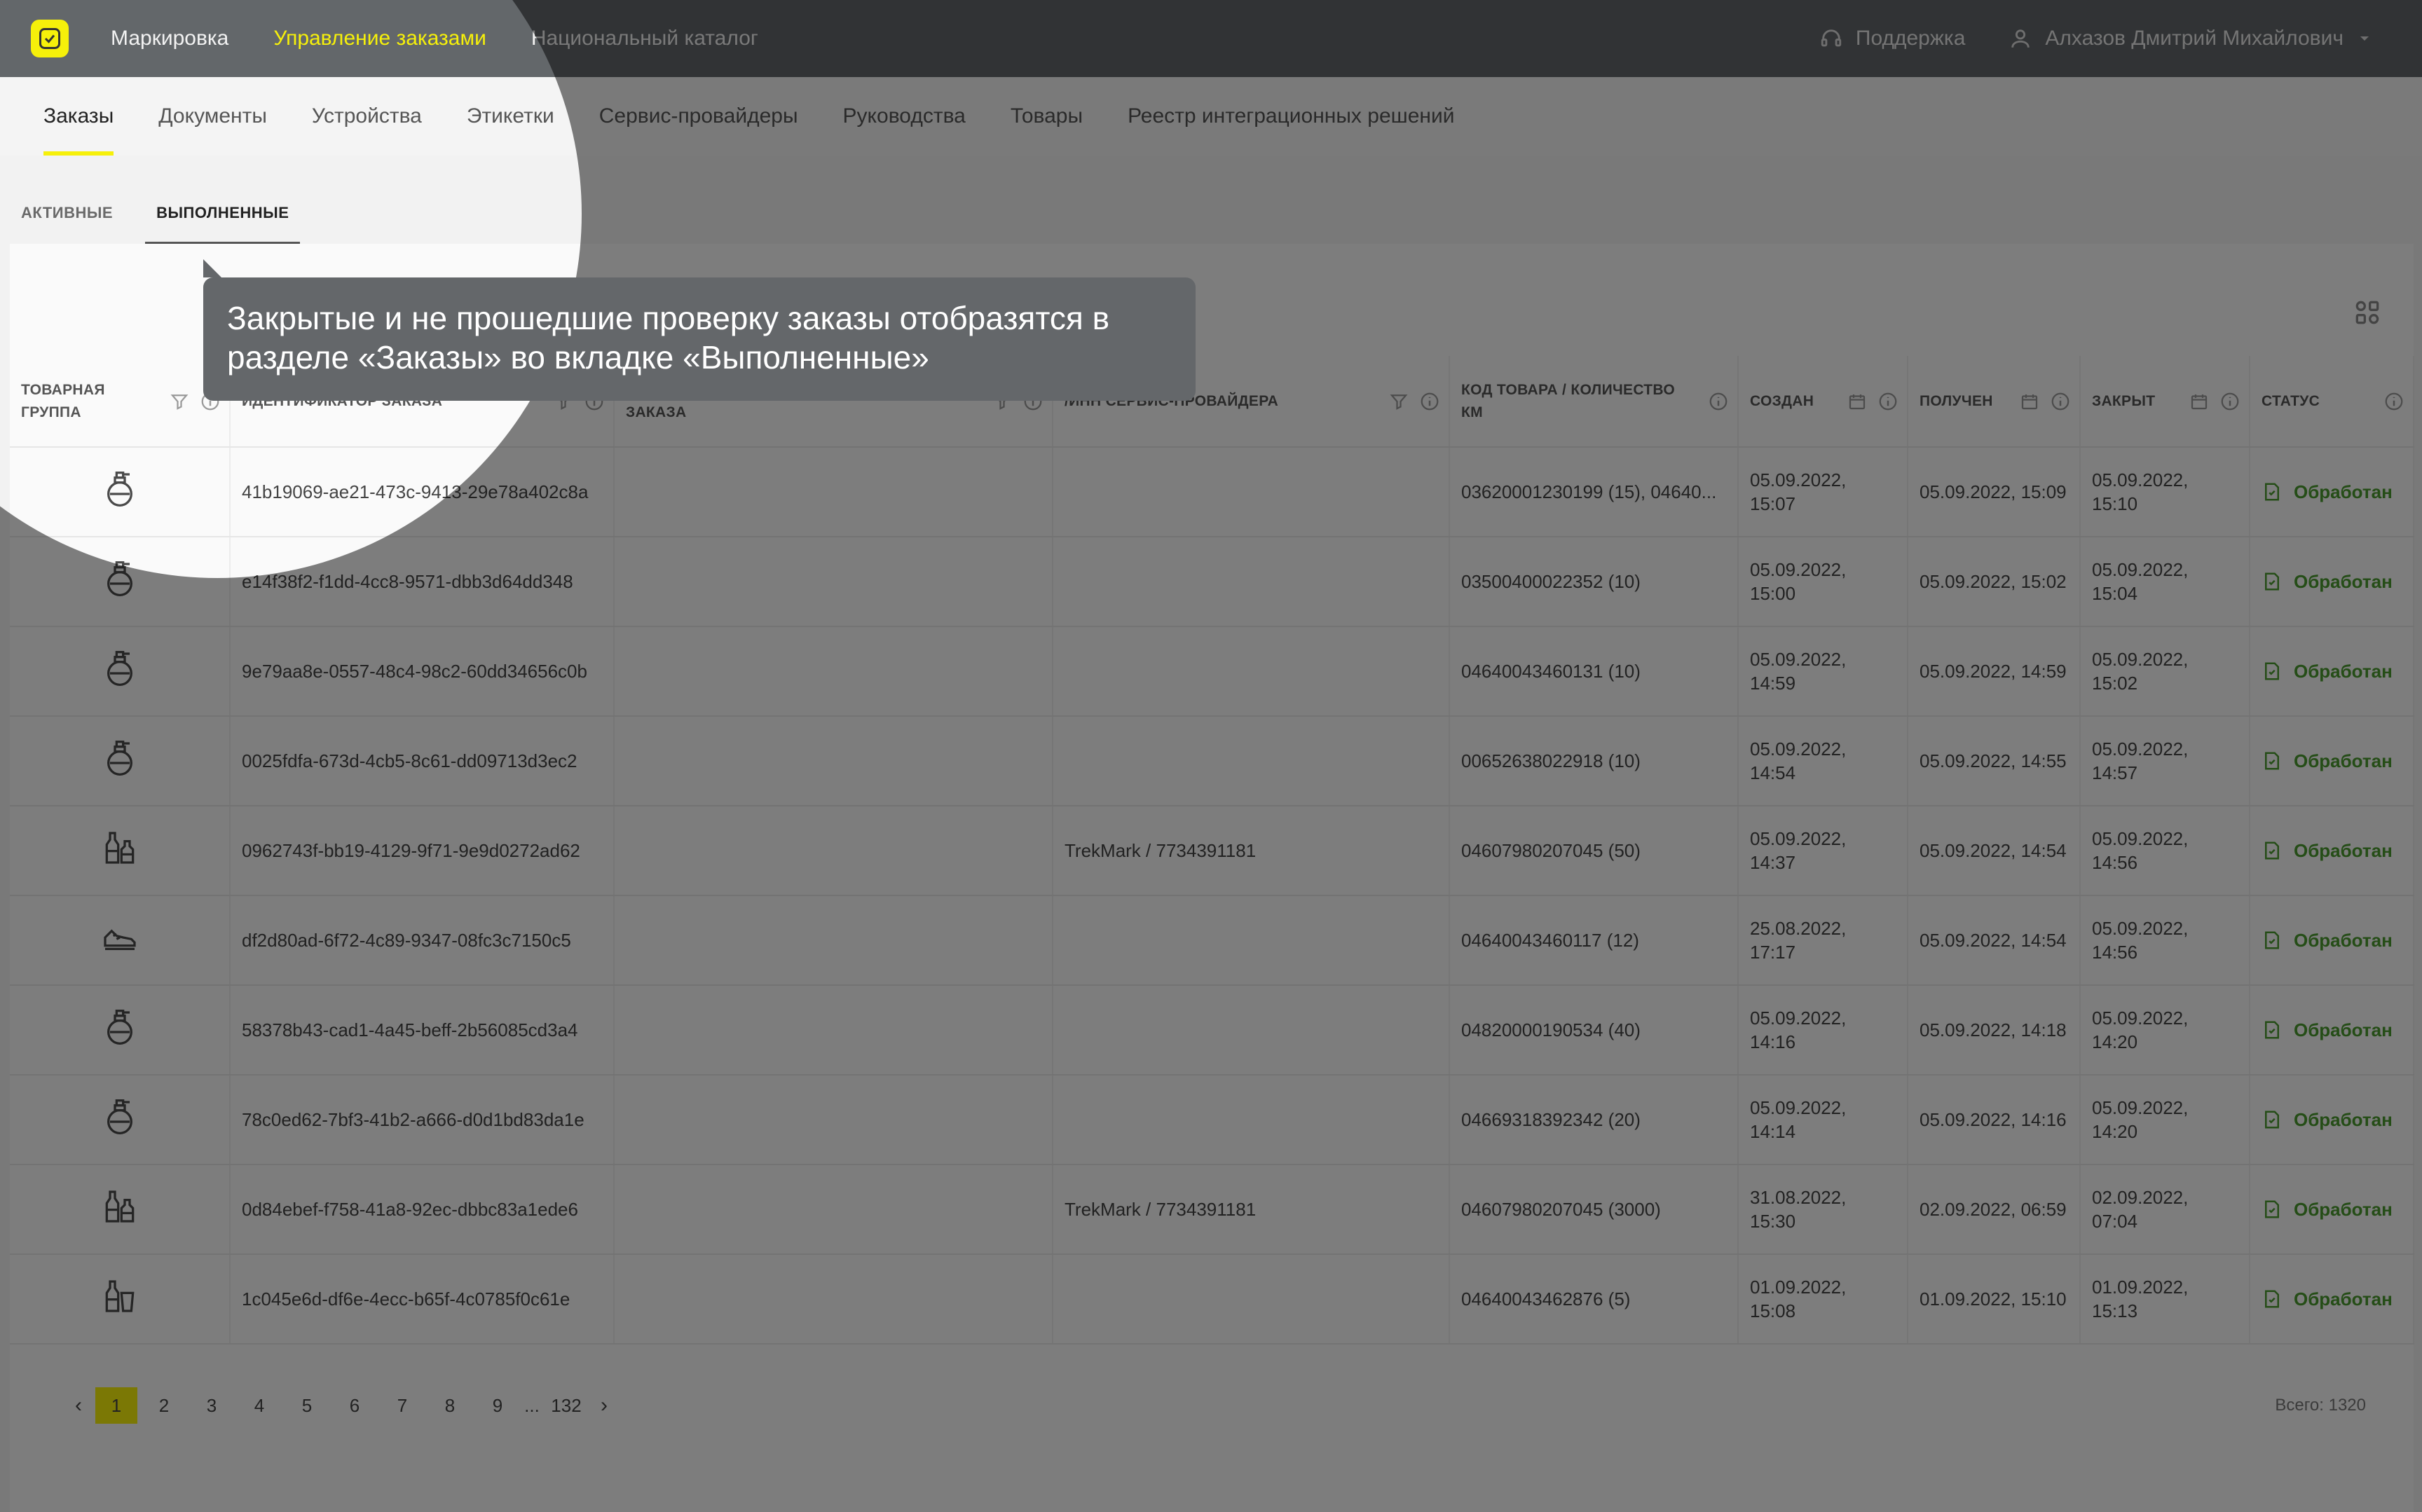  What do you see at coordinates (1291, 116) in the screenshot?
I see `tab-integration-registry: Реестр интеграционных решений` at bounding box center [1291, 116].